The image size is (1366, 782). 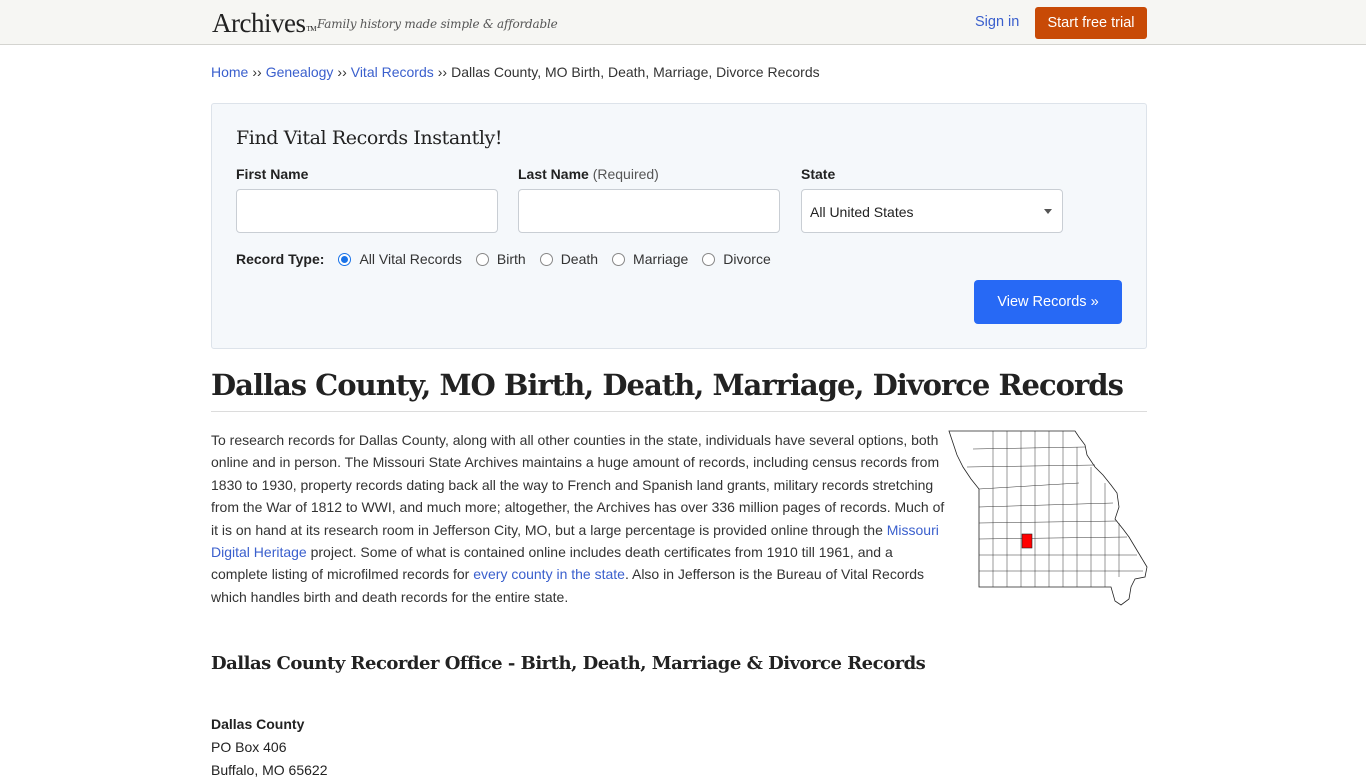 What do you see at coordinates (553, 174) in the screenshot?
I see `last-name-label-text: Last Name` at bounding box center [553, 174].